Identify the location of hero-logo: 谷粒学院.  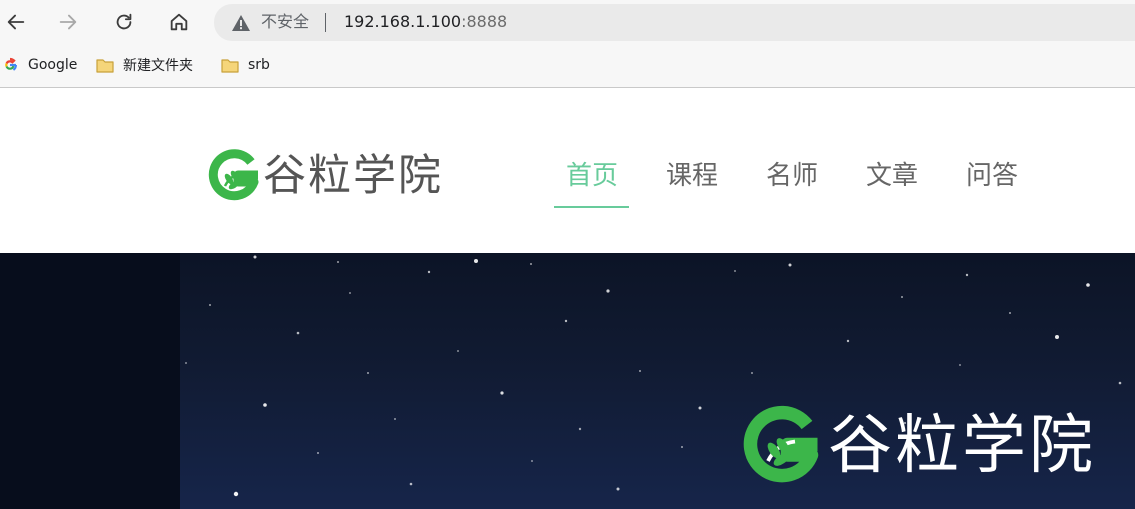
(917, 446).